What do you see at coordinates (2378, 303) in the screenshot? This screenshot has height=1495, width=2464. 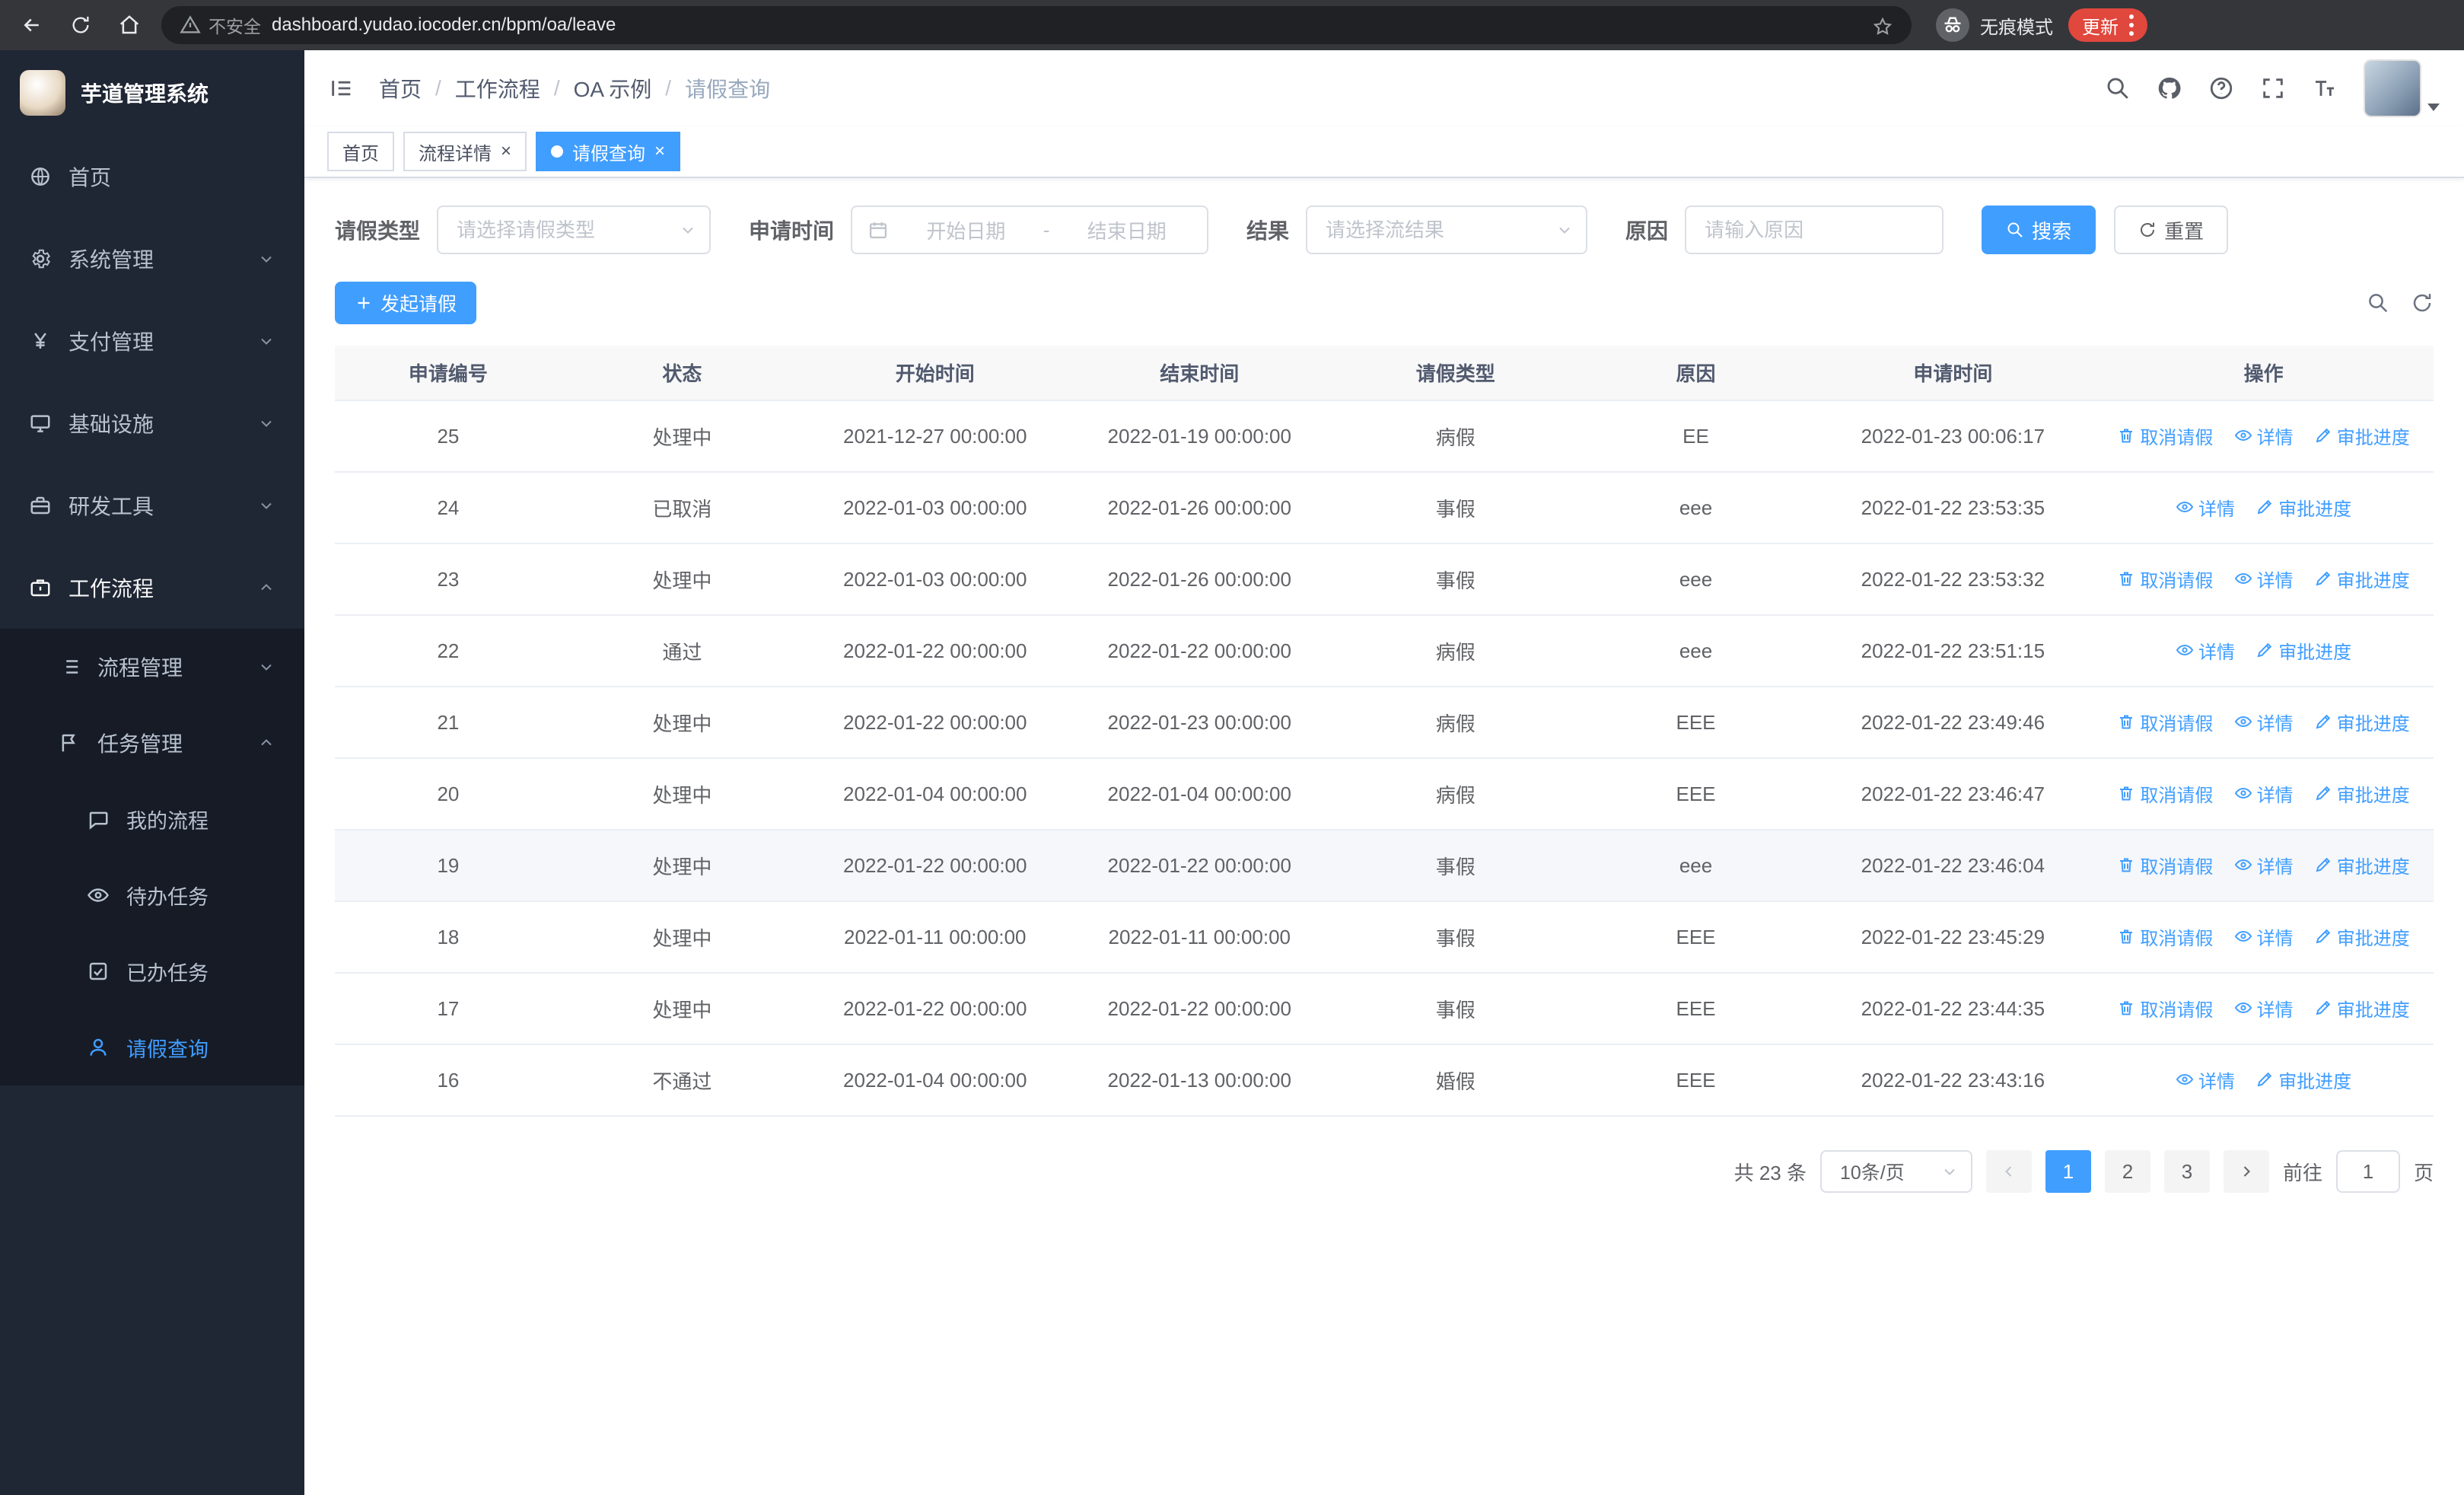 I see `toggle-search-icon` at bounding box center [2378, 303].